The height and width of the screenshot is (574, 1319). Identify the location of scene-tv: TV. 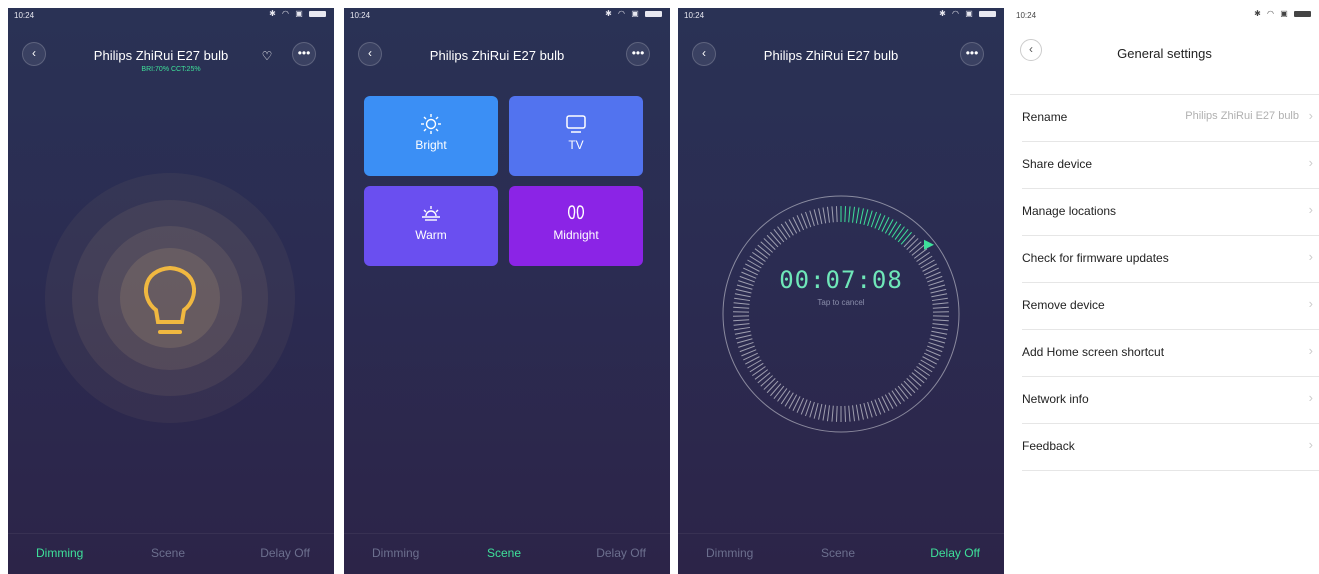
(576, 136).